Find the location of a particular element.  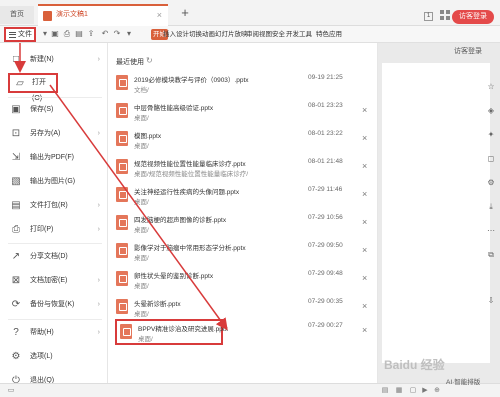

file-menu-button: 文件 is located at coordinates (20, 34).